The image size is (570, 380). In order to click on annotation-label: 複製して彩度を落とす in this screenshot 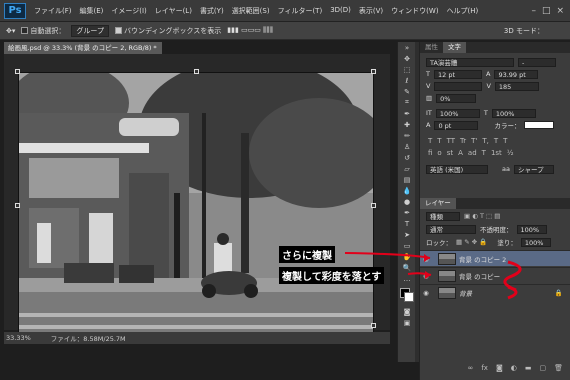, I will do `click(332, 275)`.